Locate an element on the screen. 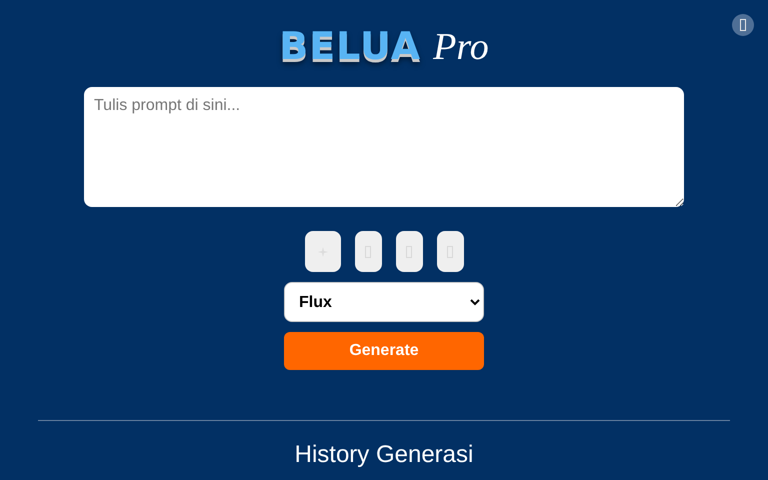 This screenshot has height=480, width=768. logo-suffix: Pro is located at coordinates (461, 47).